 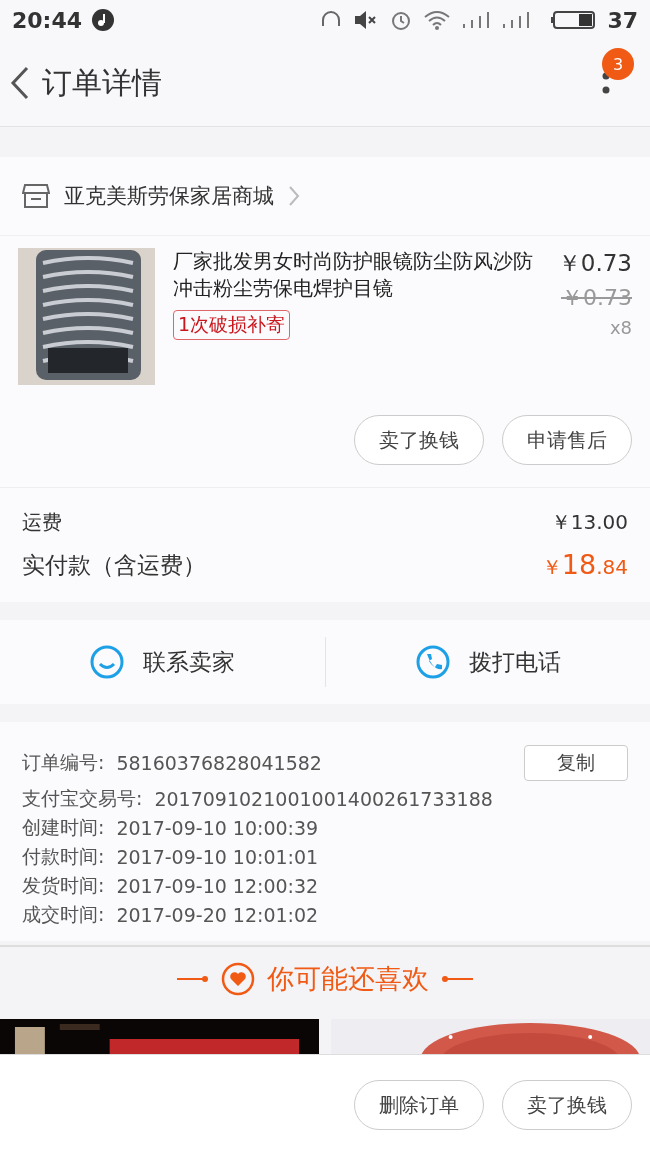 What do you see at coordinates (432, 662) in the screenshot?
I see `phone-icon` at bounding box center [432, 662].